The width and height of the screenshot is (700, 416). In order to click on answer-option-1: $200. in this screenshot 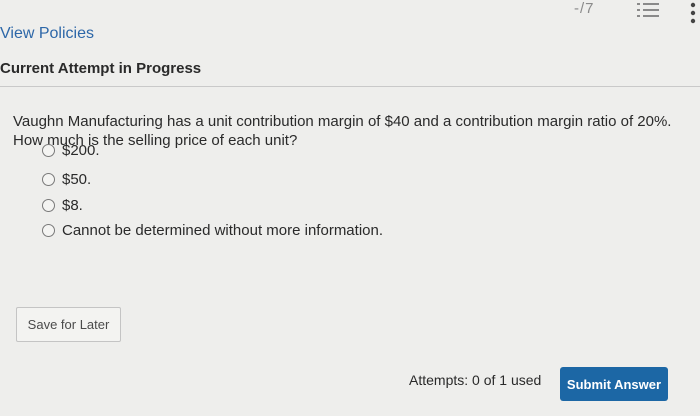, I will do `click(71, 150)`.